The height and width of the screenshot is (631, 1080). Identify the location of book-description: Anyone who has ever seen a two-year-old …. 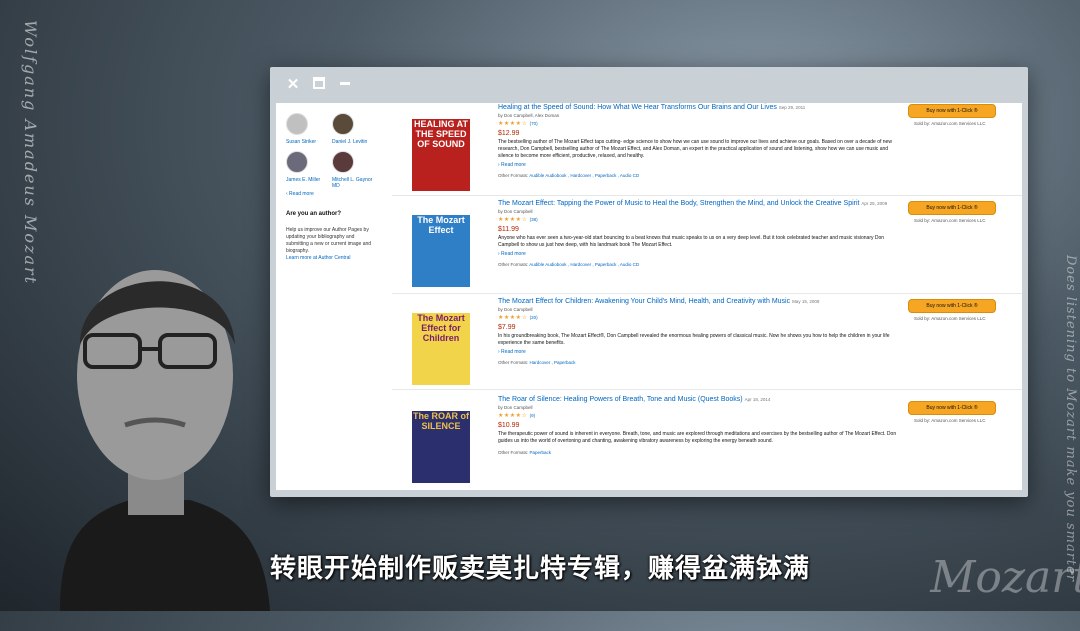
(691, 241).